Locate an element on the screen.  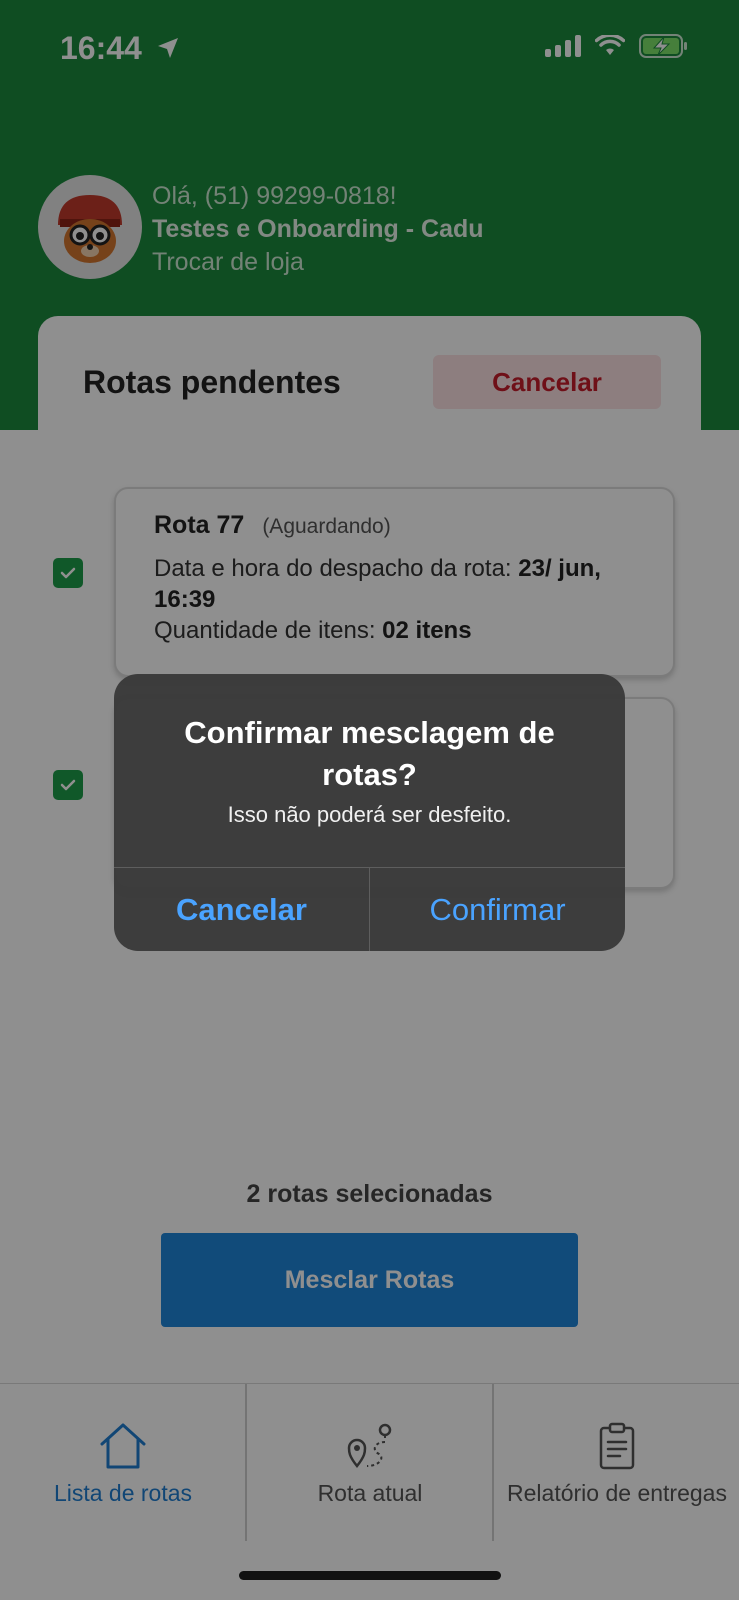
home-indicator is located at coordinates (370, 1575).